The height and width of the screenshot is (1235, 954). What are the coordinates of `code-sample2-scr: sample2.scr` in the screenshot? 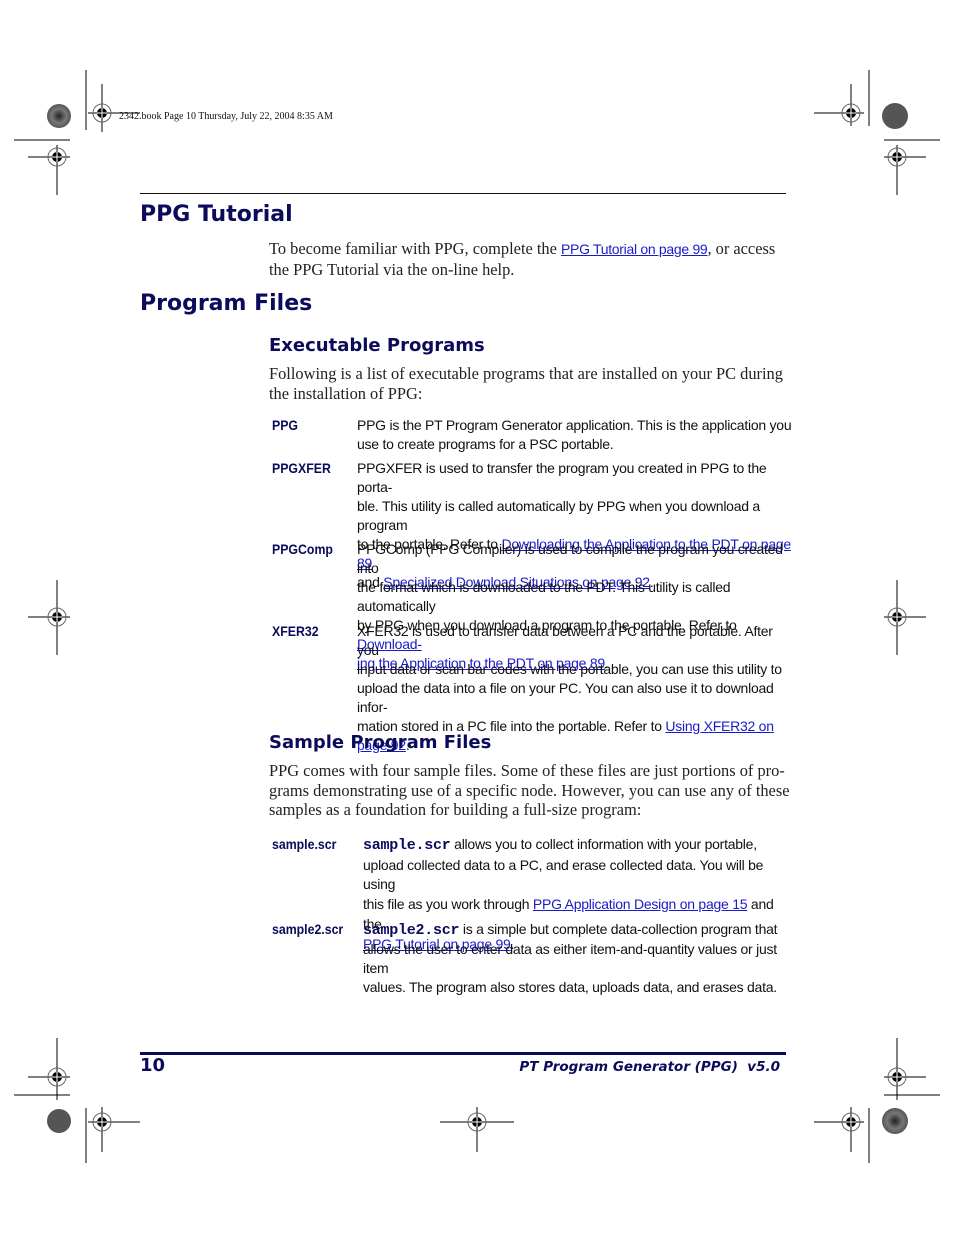 It's located at (411, 930).